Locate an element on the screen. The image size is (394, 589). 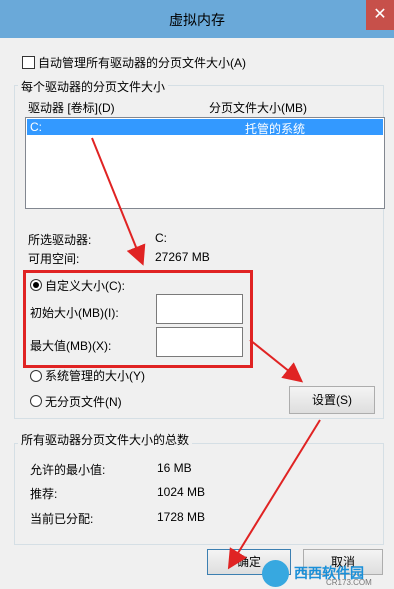
watermark-logo-icon is located at coordinates (275, 573).